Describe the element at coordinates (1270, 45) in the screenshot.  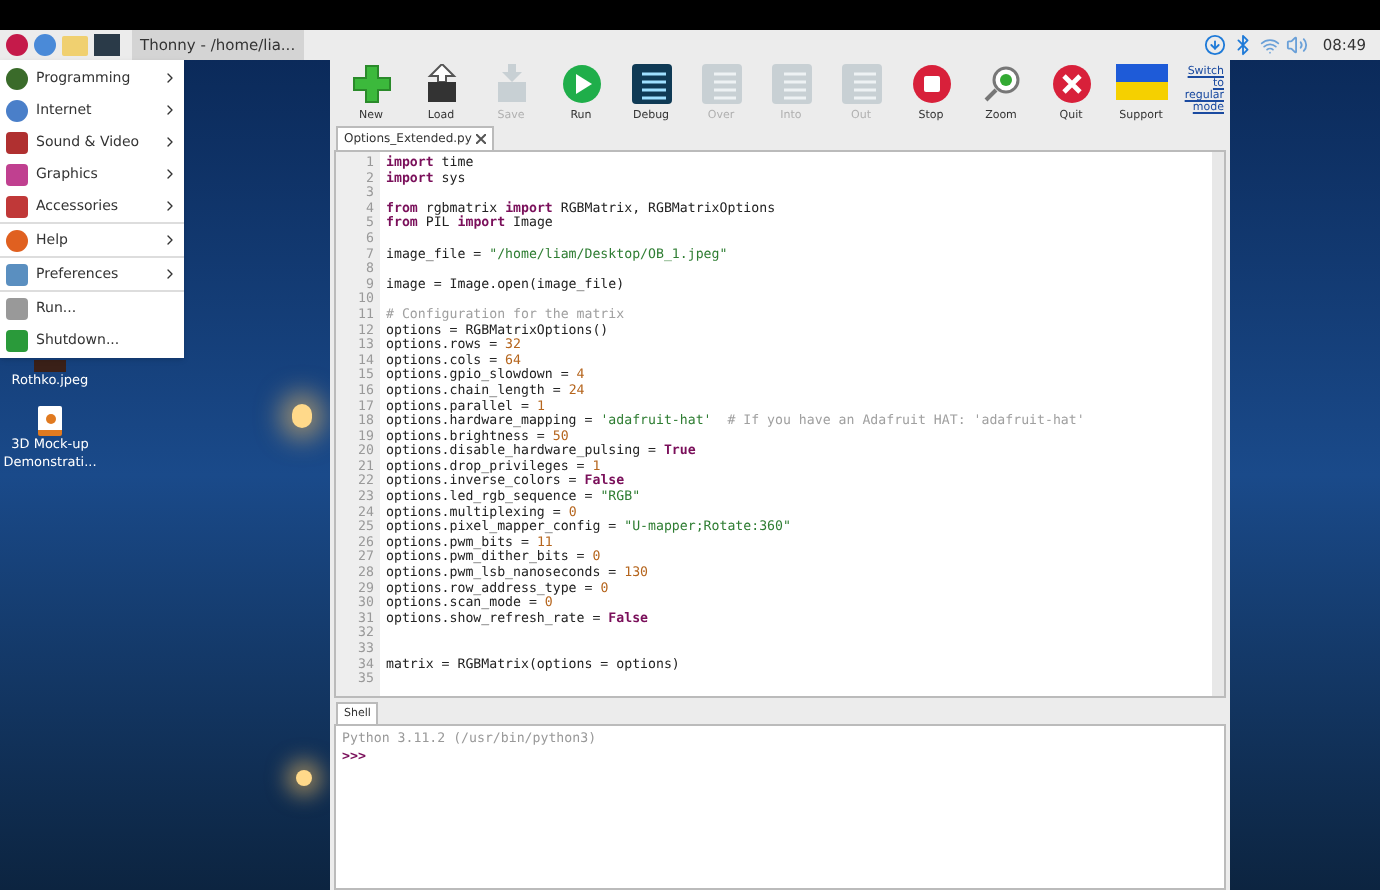
I see `wifi-icon` at that location.